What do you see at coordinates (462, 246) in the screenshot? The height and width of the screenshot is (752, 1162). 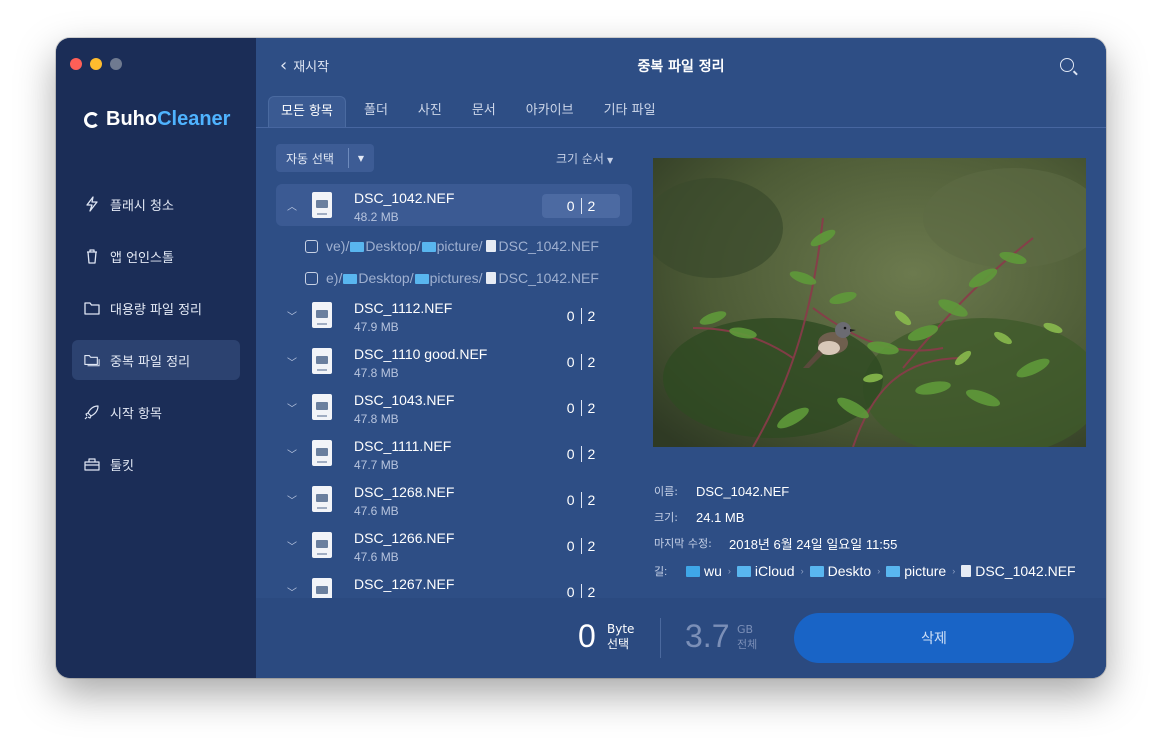 I see `duplicate-path: ve)/ Desktop/picture/DSC_1042.NEF` at bounding box center [462, 246].